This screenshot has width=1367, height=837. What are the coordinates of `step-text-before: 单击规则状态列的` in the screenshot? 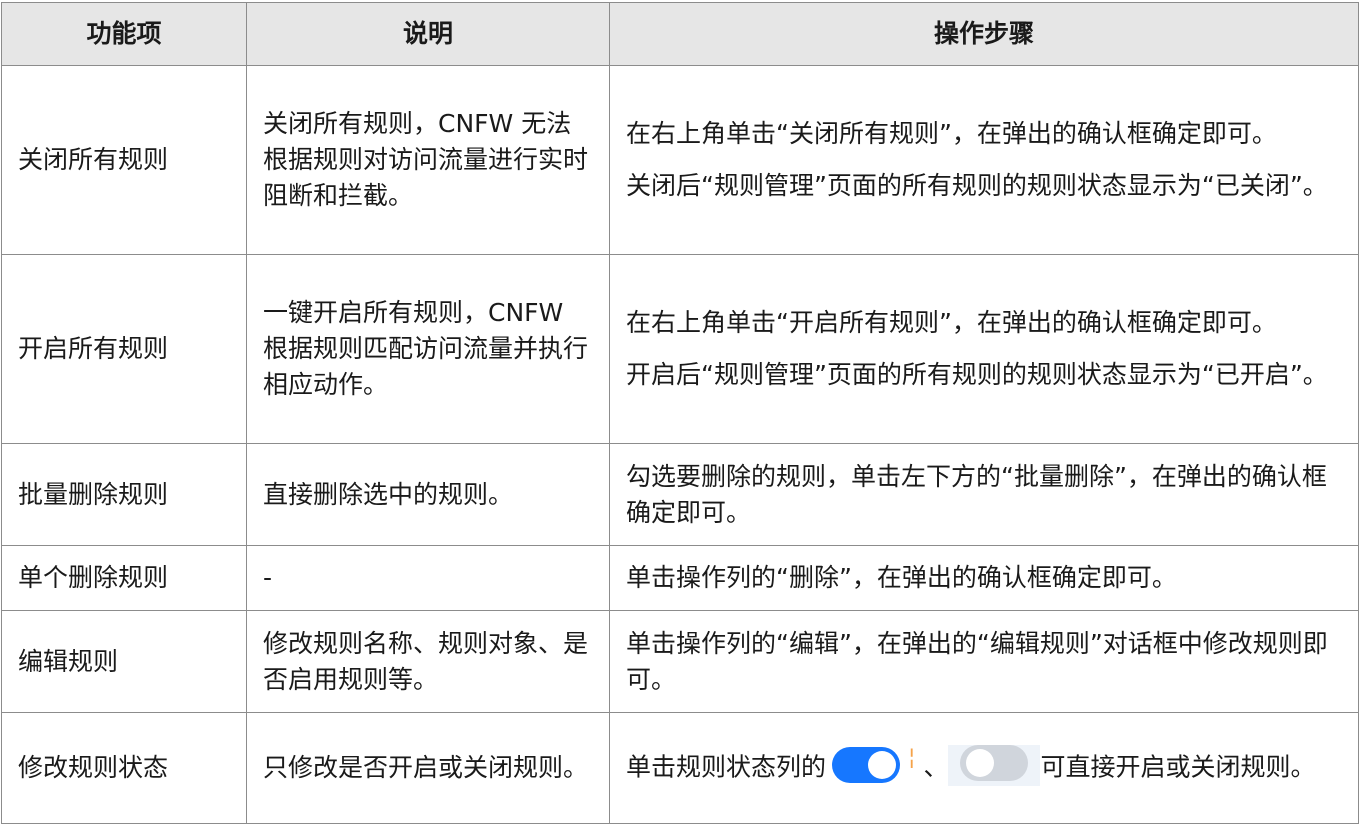 It's located at (726, 766).